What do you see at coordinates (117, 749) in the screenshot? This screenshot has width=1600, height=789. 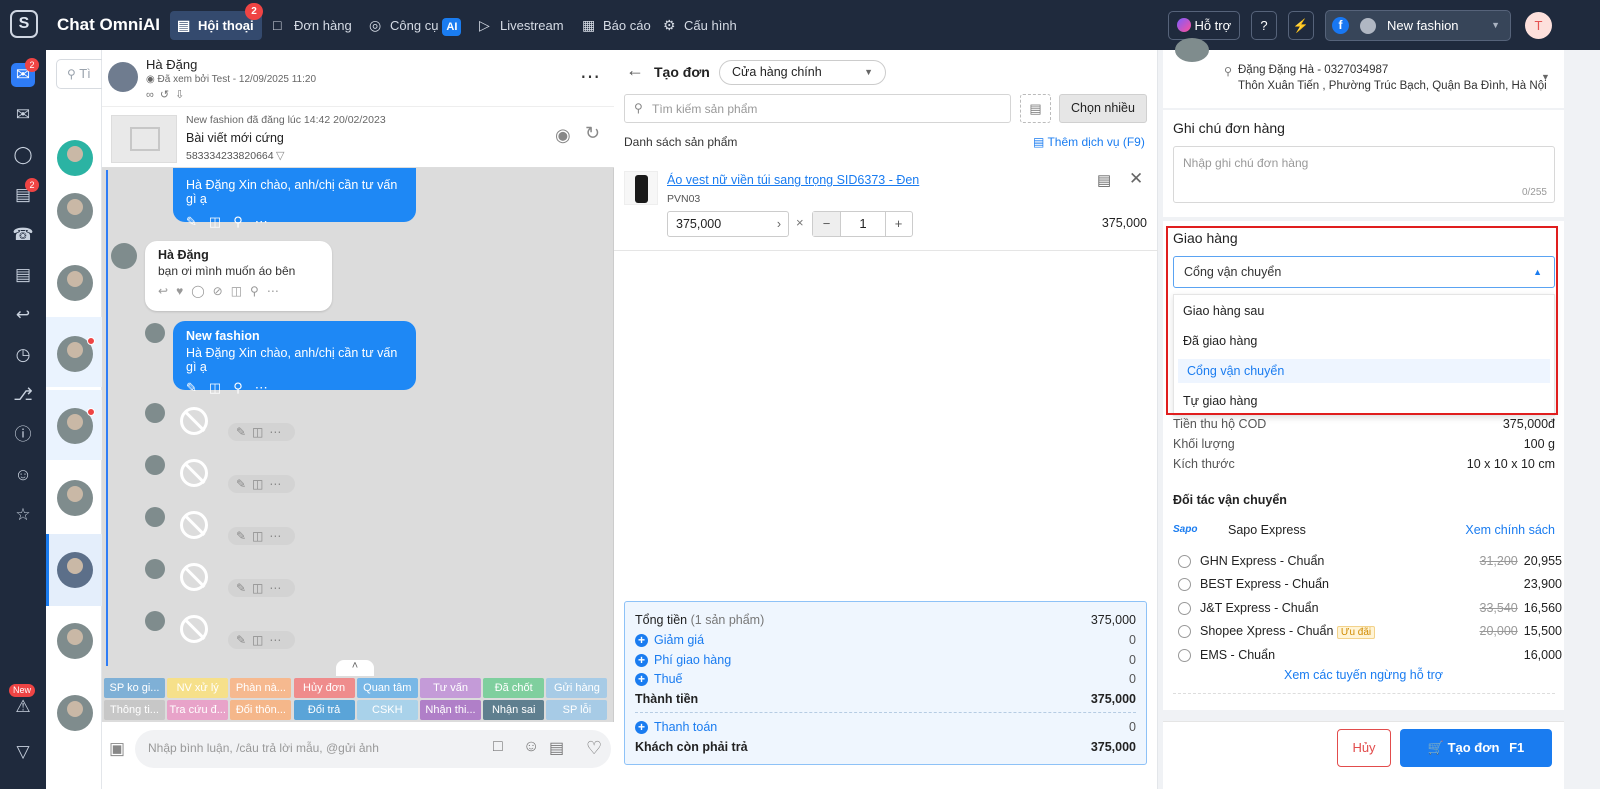 I see `image-icon: ▣` at bounding box center [117, 749].